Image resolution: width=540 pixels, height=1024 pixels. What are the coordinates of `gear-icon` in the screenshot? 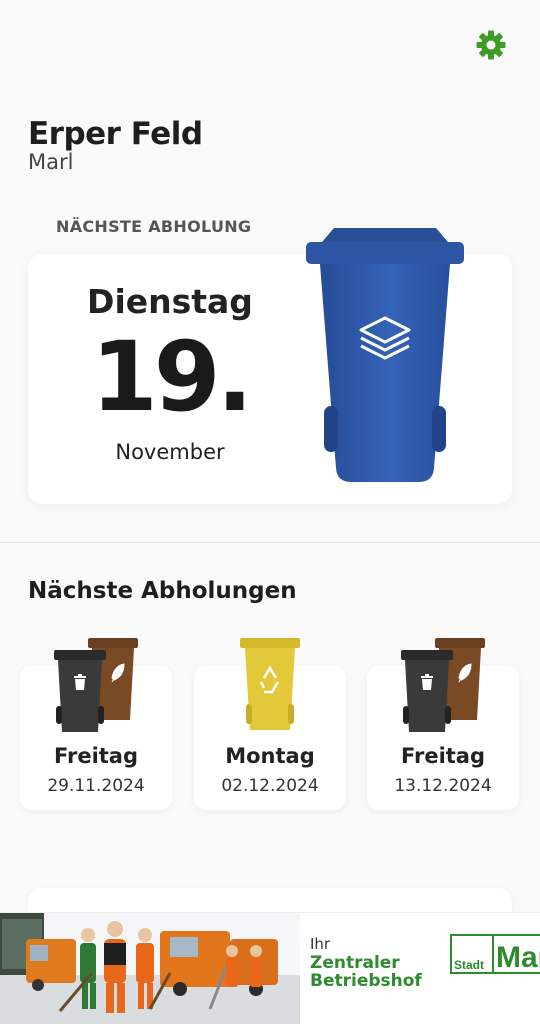 It's located at (491, 45).